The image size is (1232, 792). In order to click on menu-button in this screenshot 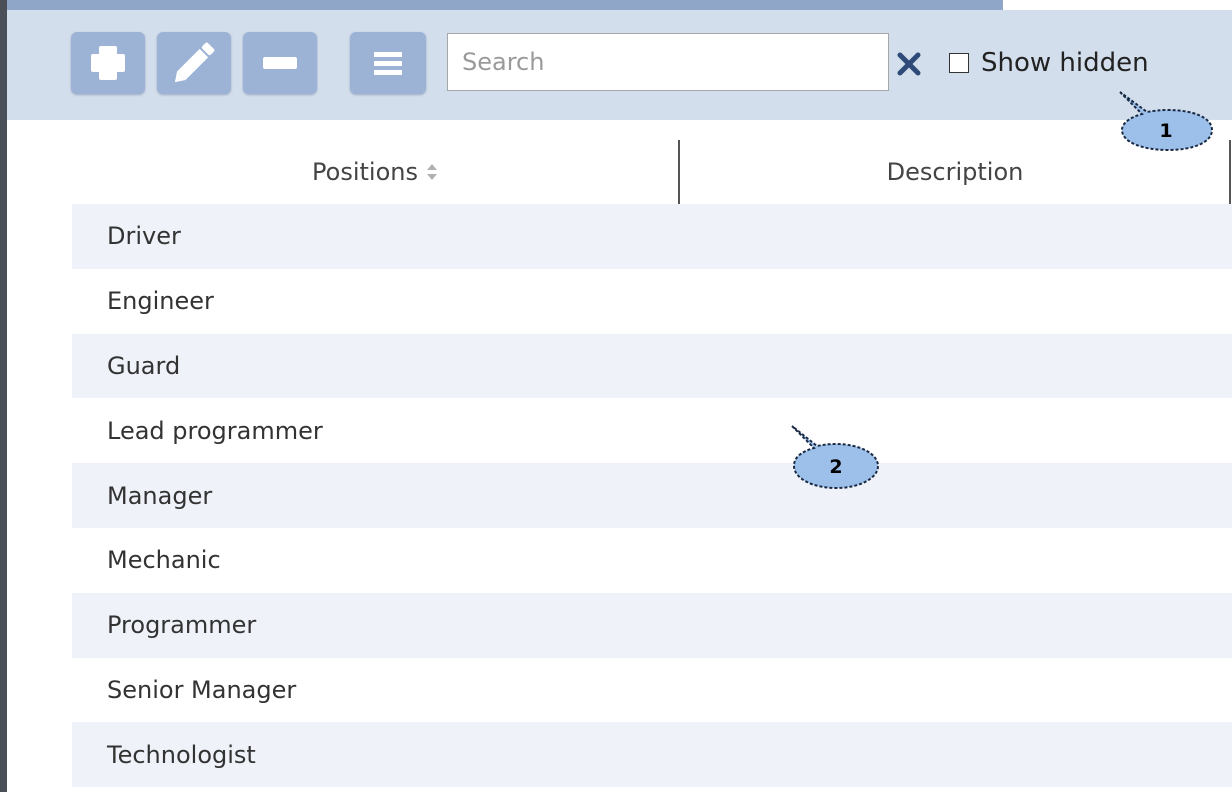, I will do `click(388, 63)`.